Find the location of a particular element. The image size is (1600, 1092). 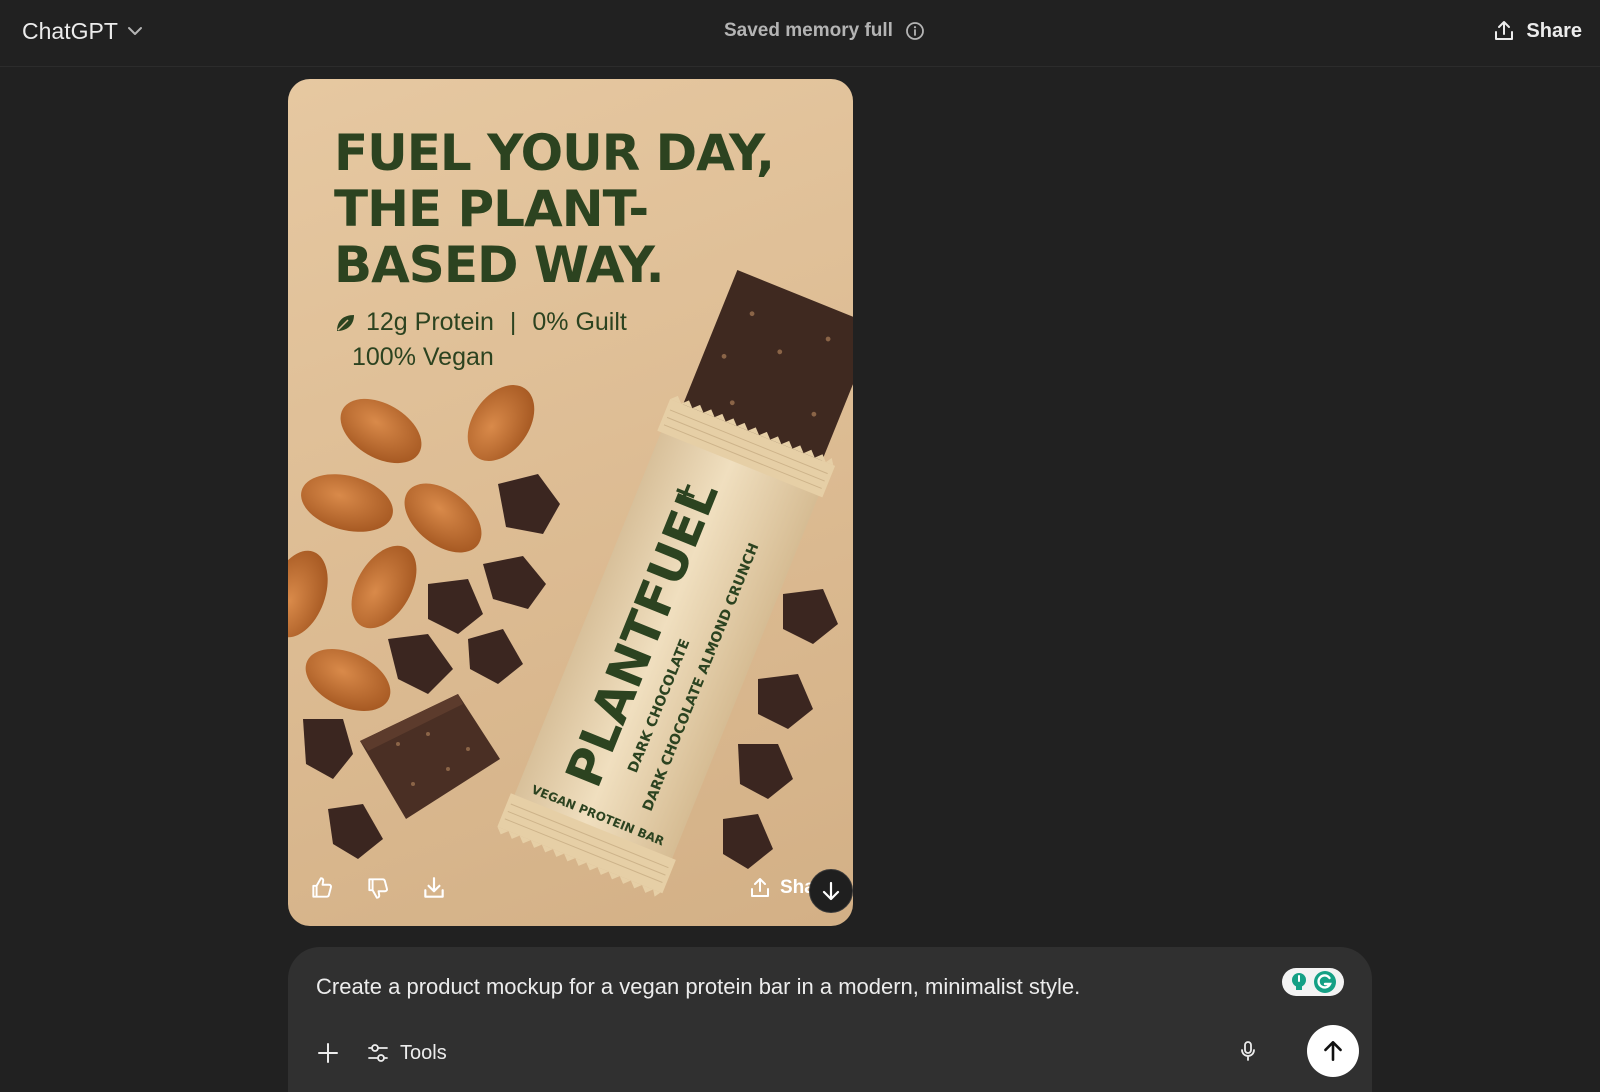

send-button is located at coordinates (1333, 1051).